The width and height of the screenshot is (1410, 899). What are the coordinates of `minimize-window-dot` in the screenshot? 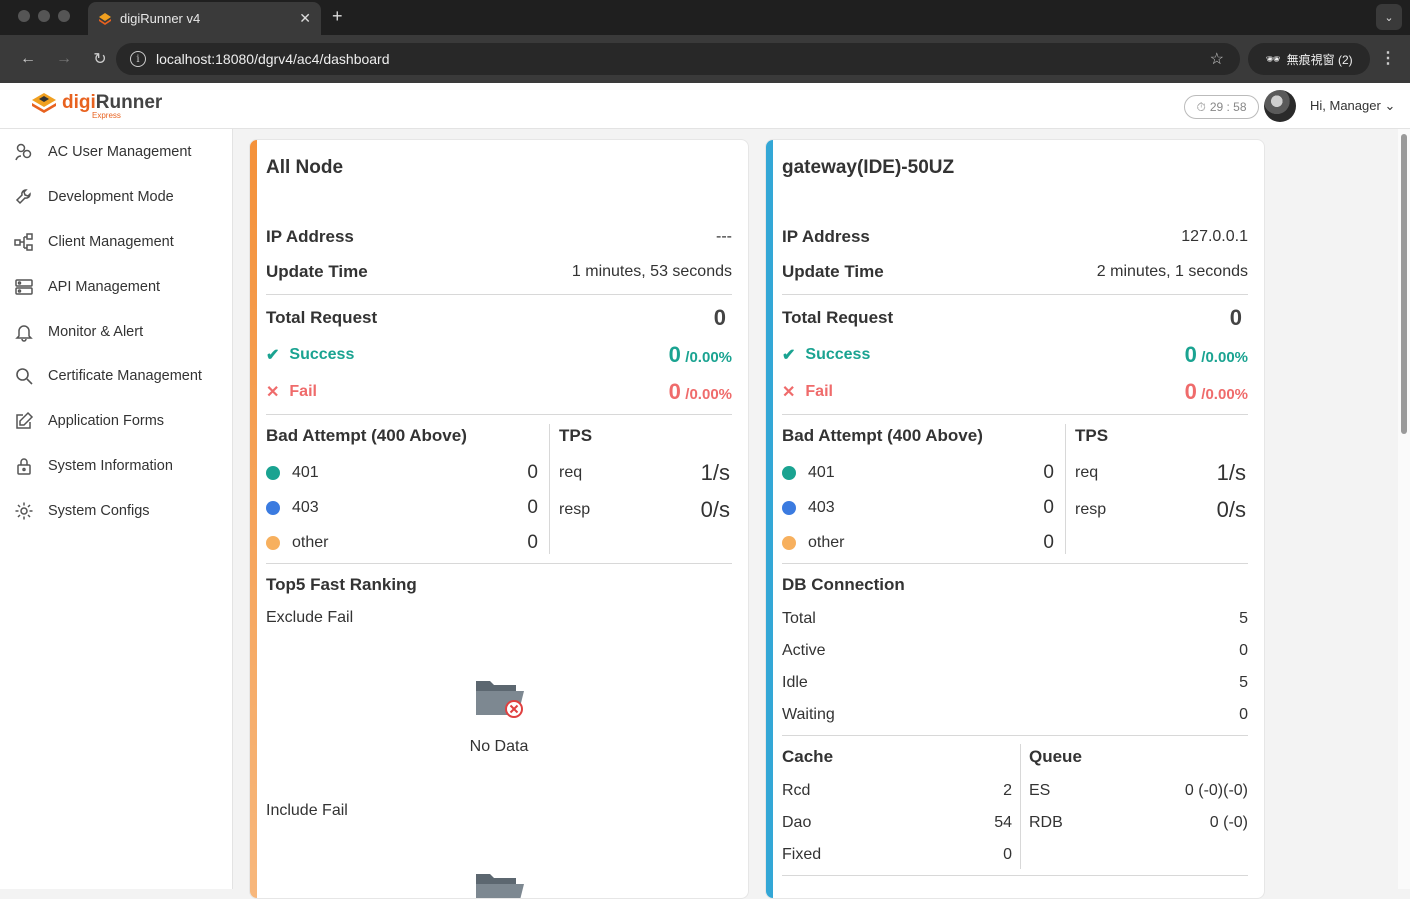 It's located at (44, 16).